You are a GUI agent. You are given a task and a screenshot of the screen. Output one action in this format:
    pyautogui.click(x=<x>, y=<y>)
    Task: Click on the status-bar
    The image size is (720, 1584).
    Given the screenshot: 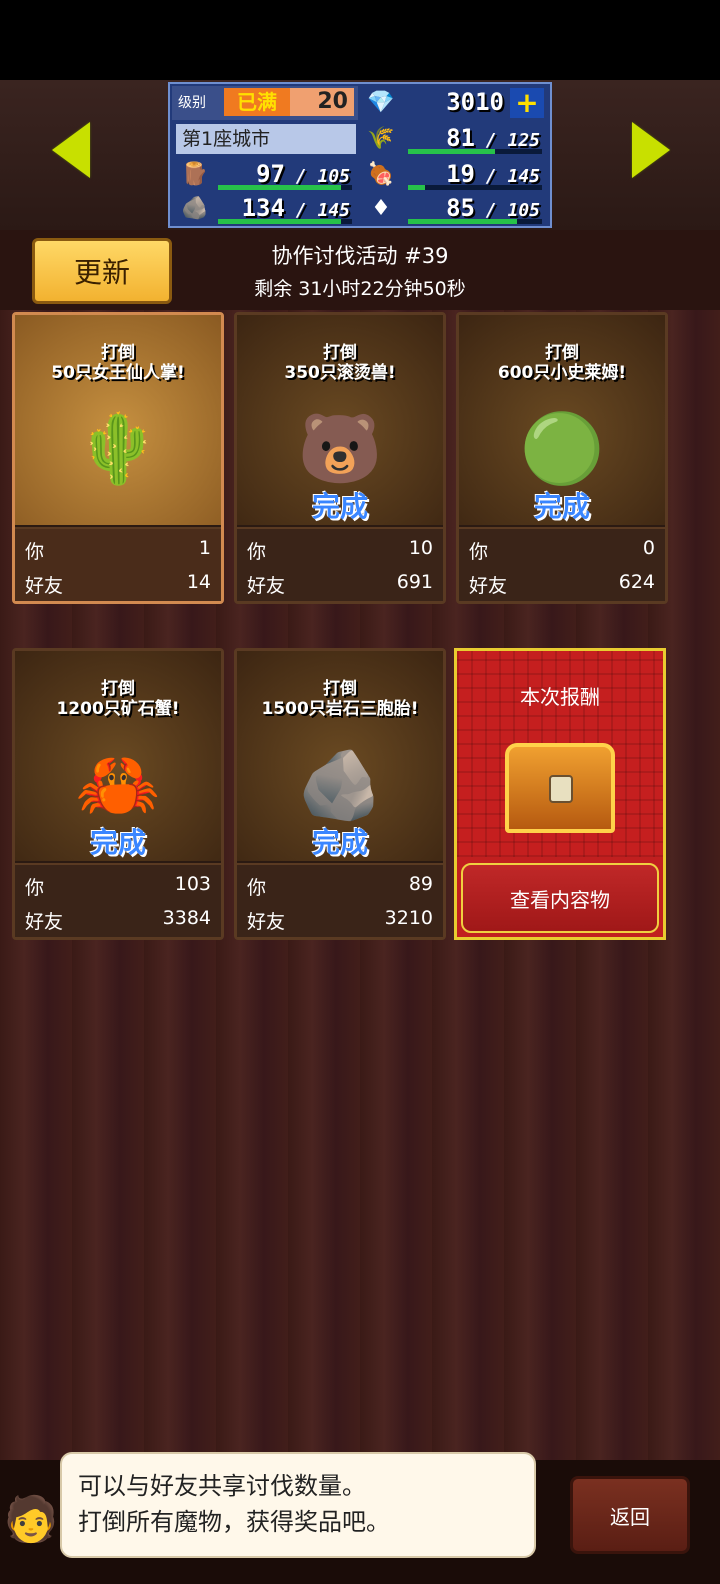 What is the action you would take?
    pyautogui.click(x=360, y=40)
    